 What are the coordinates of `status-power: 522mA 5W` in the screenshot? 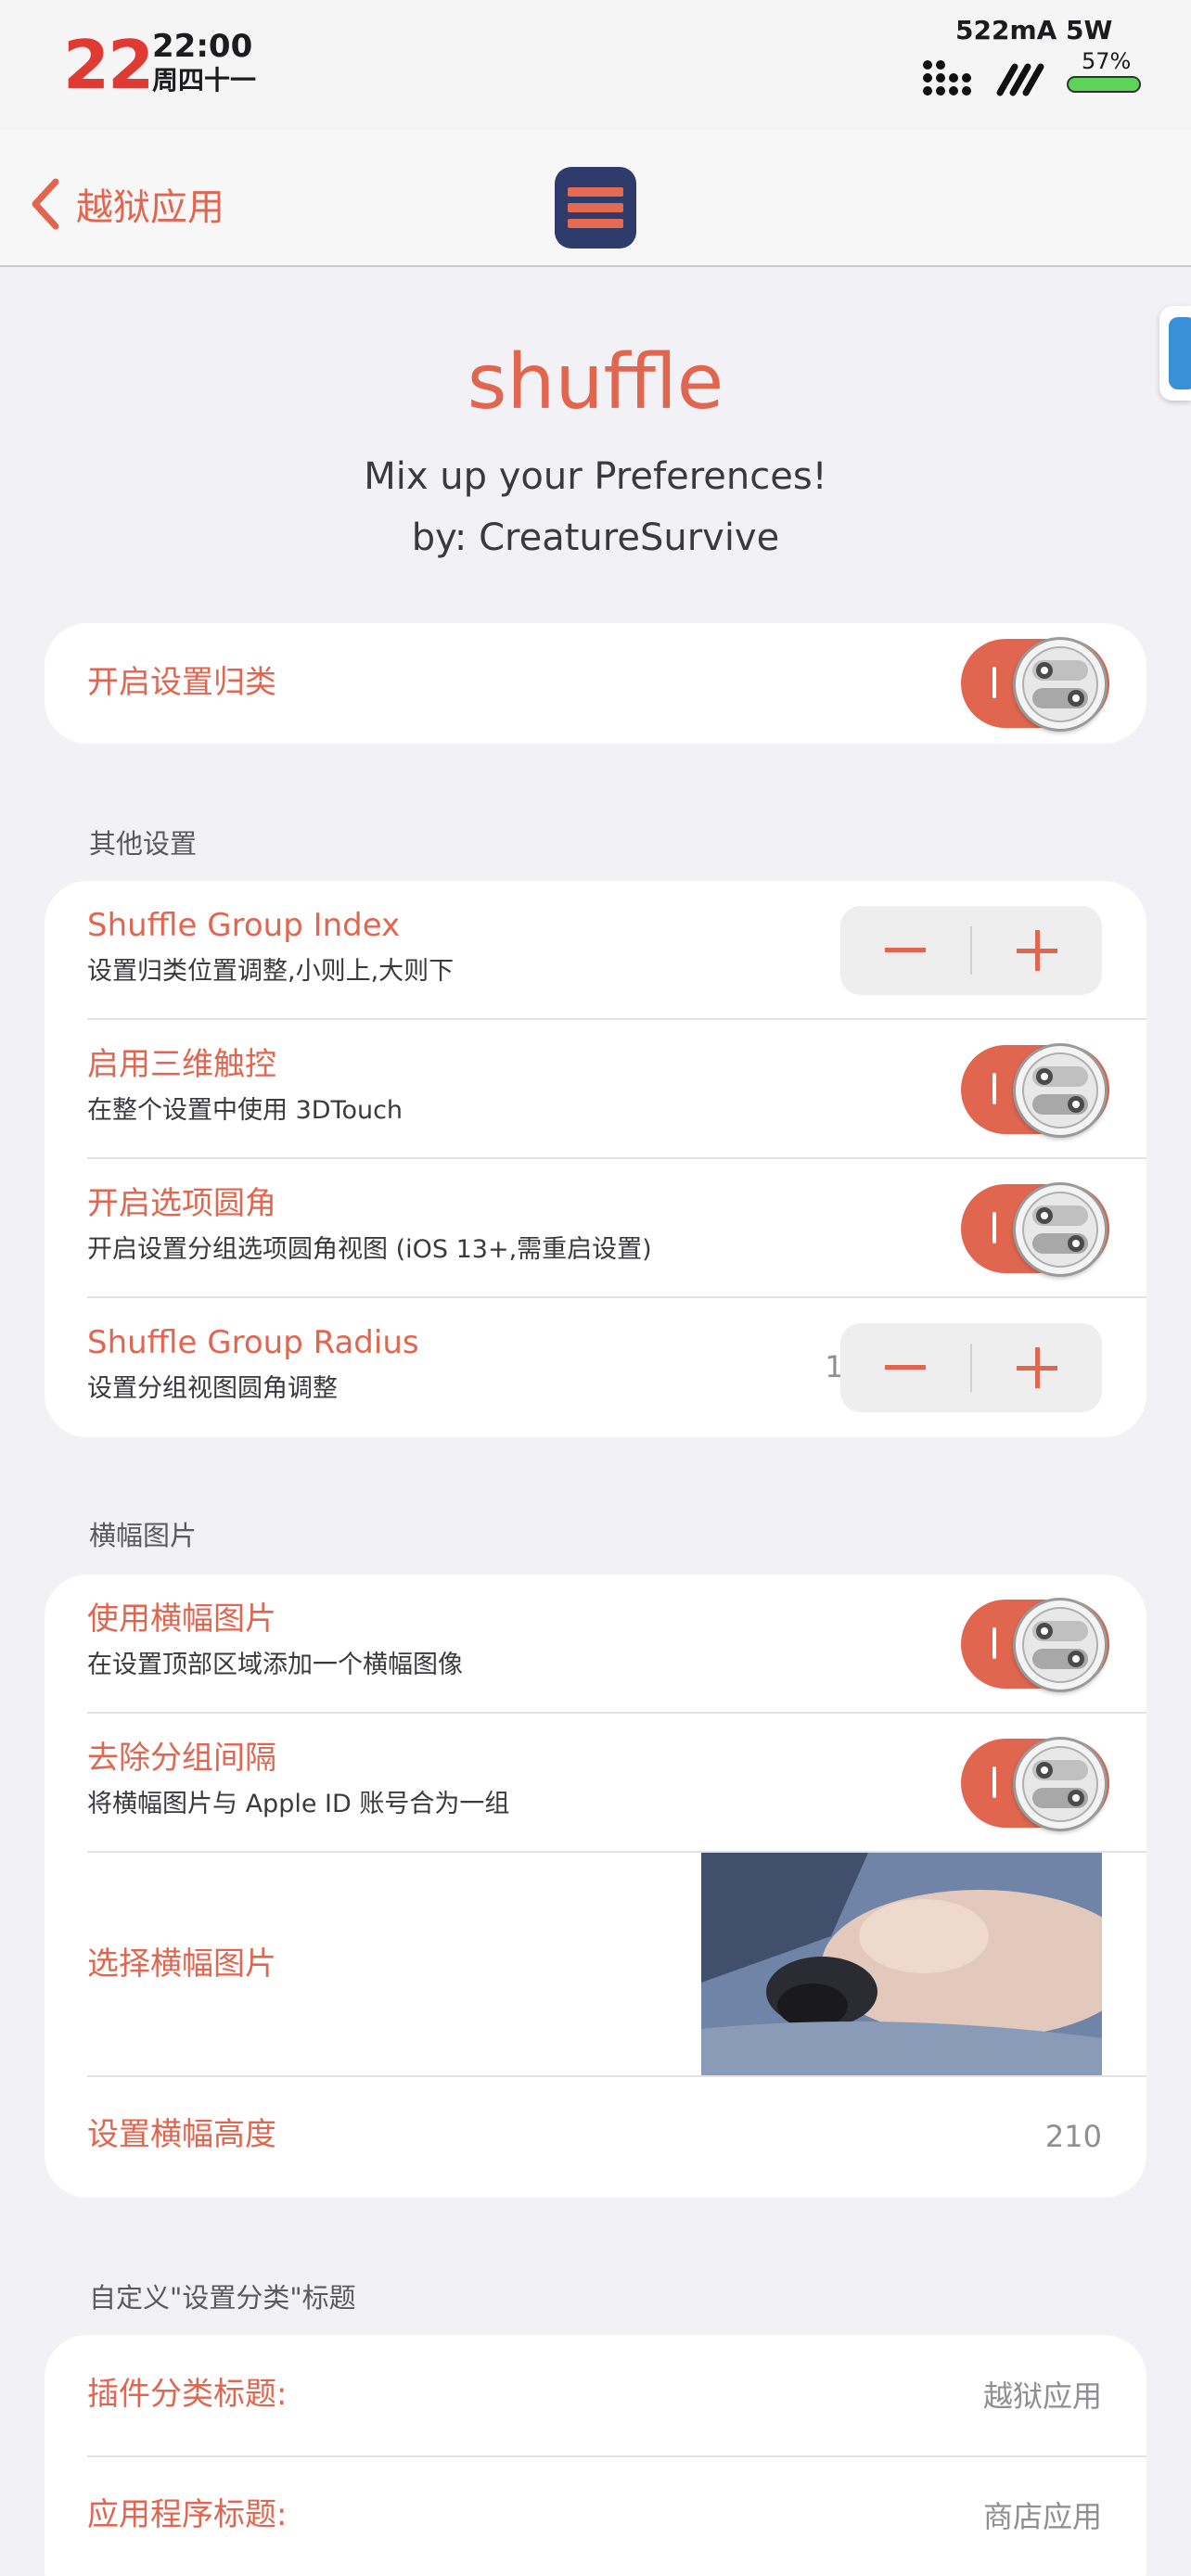 It's located at (1034, 30).